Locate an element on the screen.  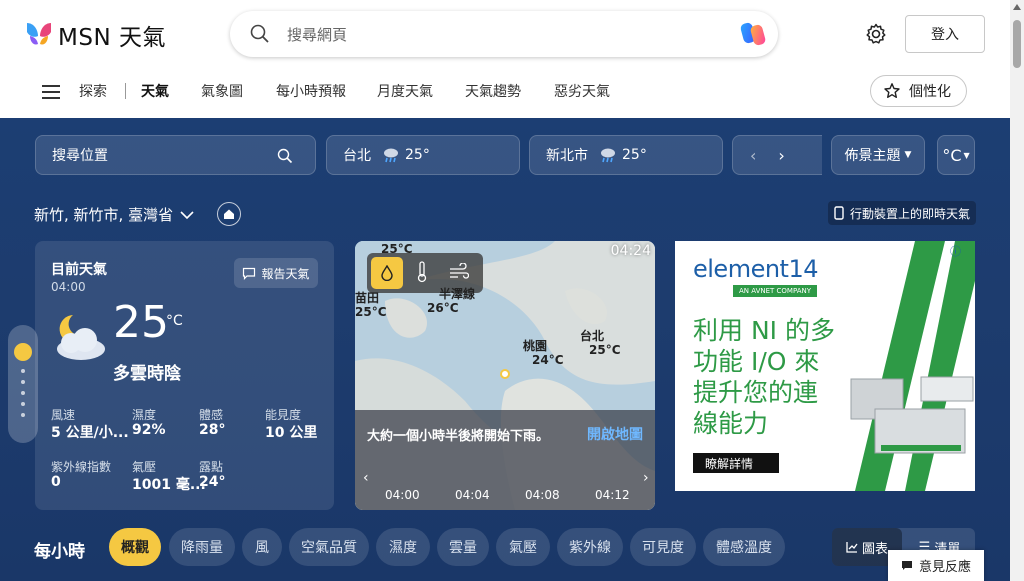
home-icon is located at coordinates (229, 214).